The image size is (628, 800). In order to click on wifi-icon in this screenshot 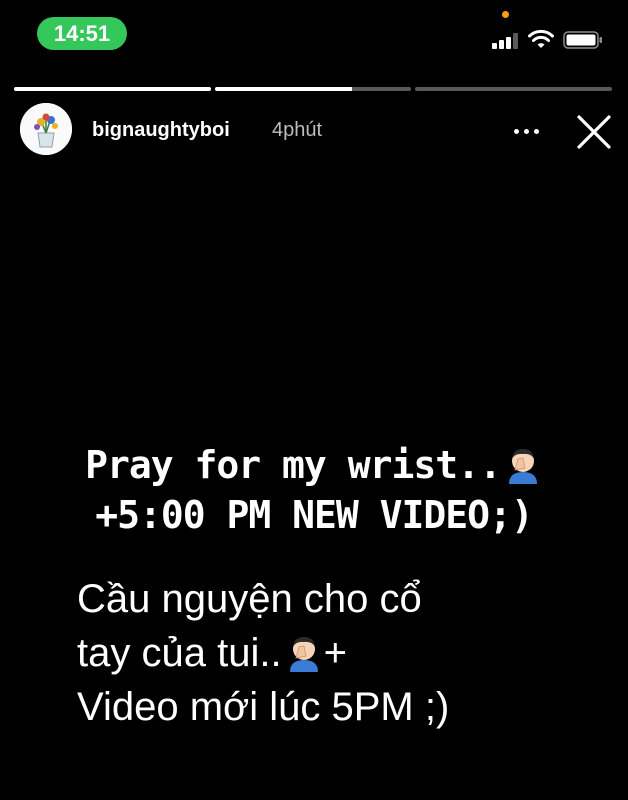, I will do `click(541, 38)`.